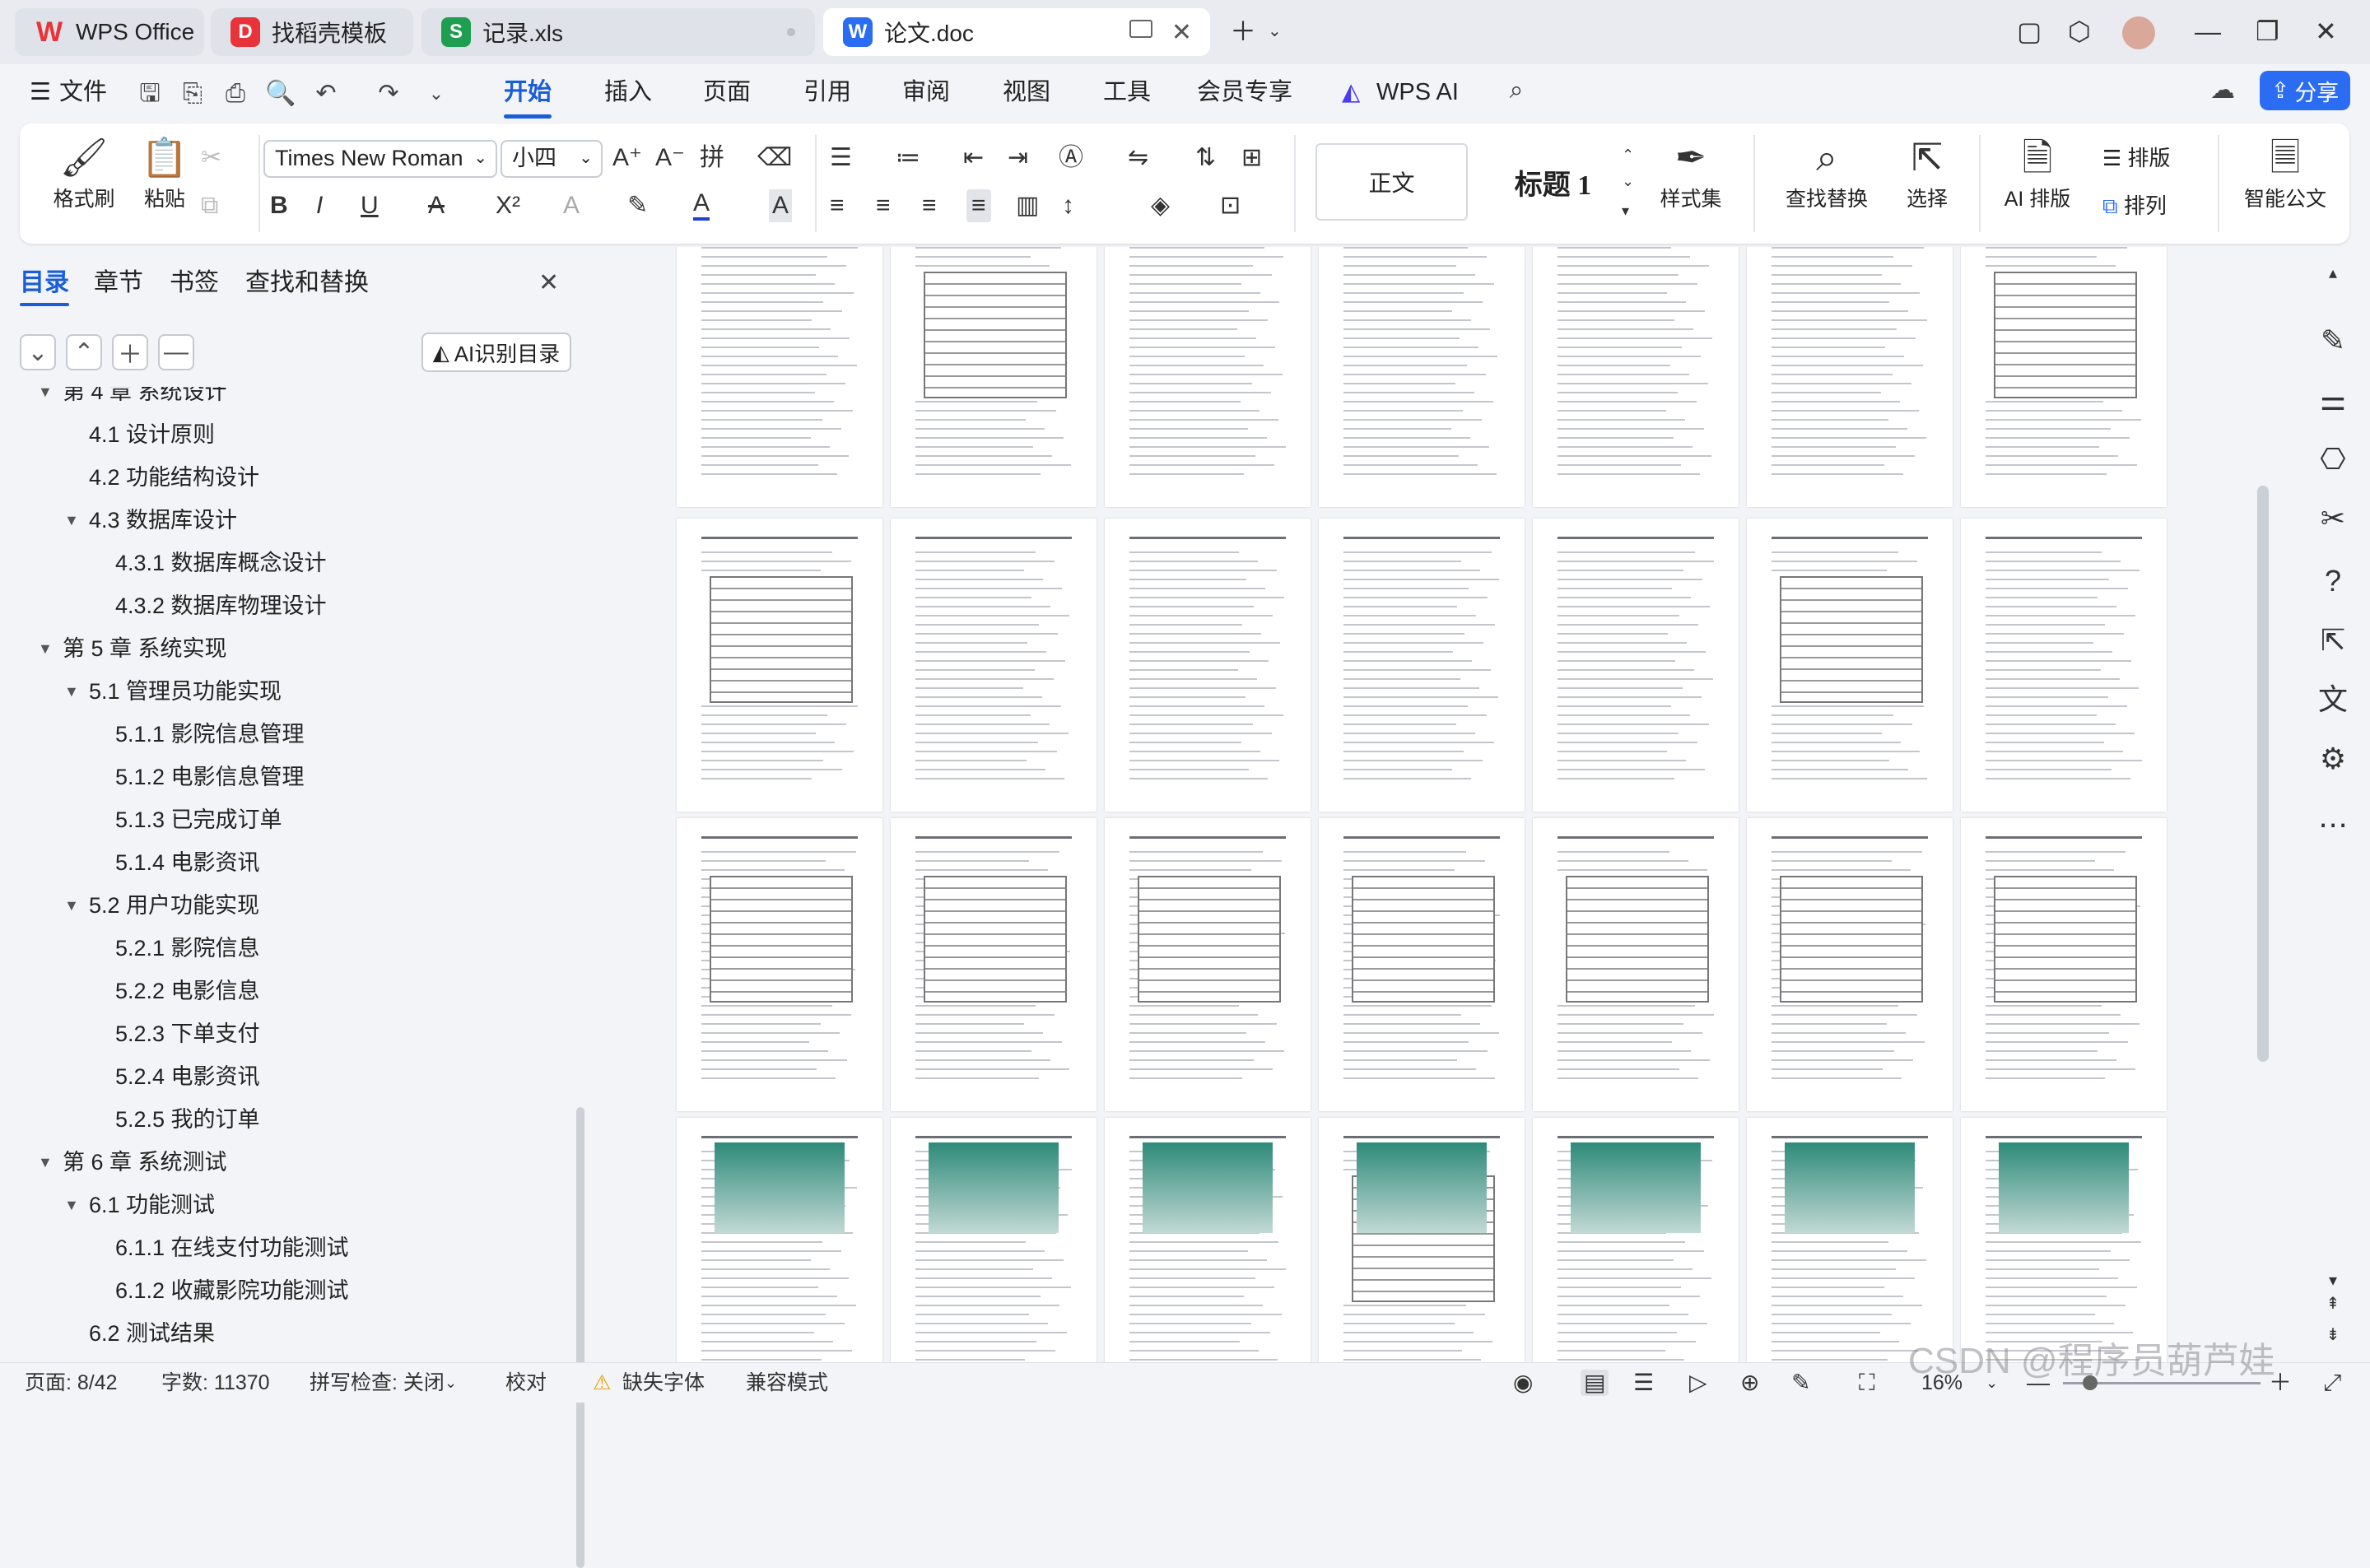 Image resolution: width=2370 pixels, height=1568 pixels. I want to click on translate-icon: 文, so click(2333, 700).